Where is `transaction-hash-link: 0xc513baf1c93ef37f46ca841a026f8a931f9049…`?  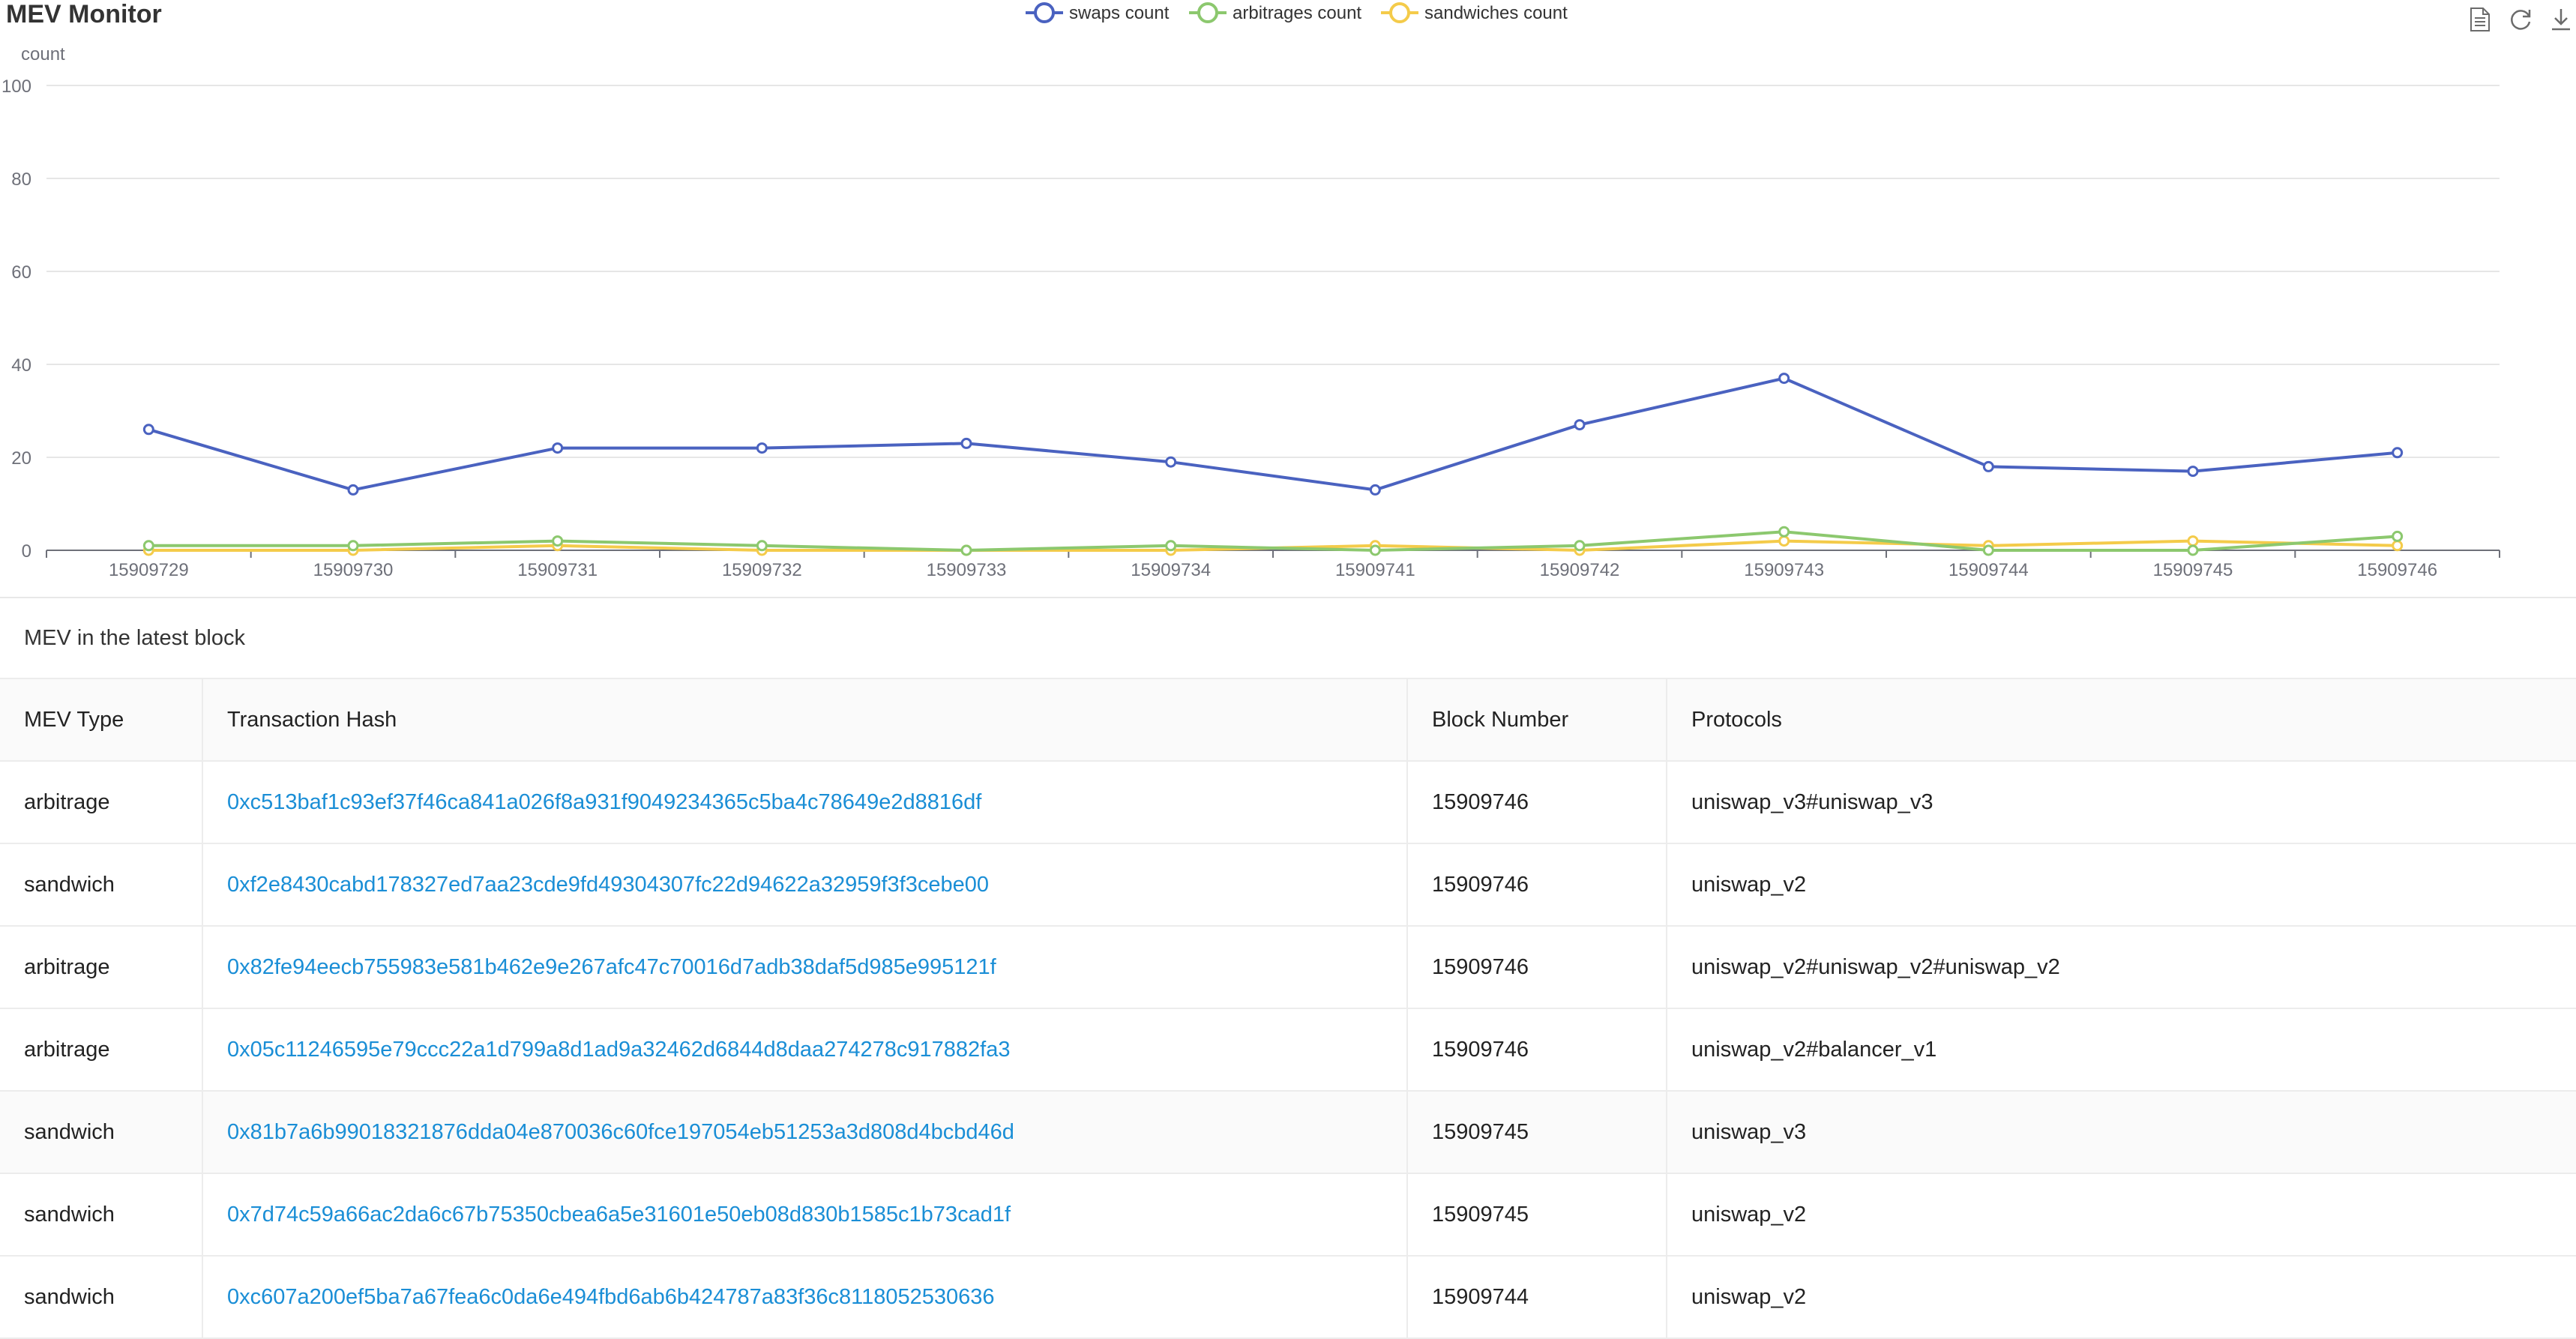
transaction-hash-link: 0xc513baf1c93ef37f46ca841a026f8a931f9049… is located at coordinates (604, 802).